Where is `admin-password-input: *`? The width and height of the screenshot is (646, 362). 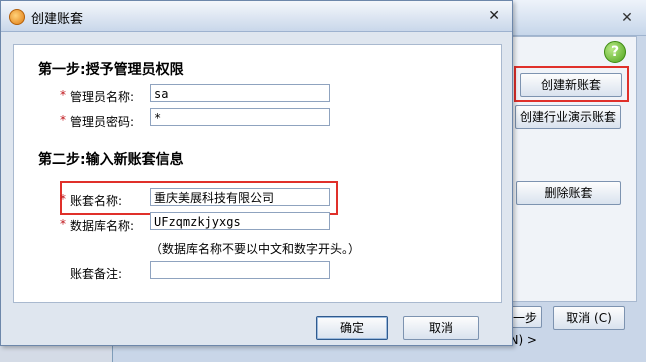 admin-password-input: * is located at coordinates (240, 117).